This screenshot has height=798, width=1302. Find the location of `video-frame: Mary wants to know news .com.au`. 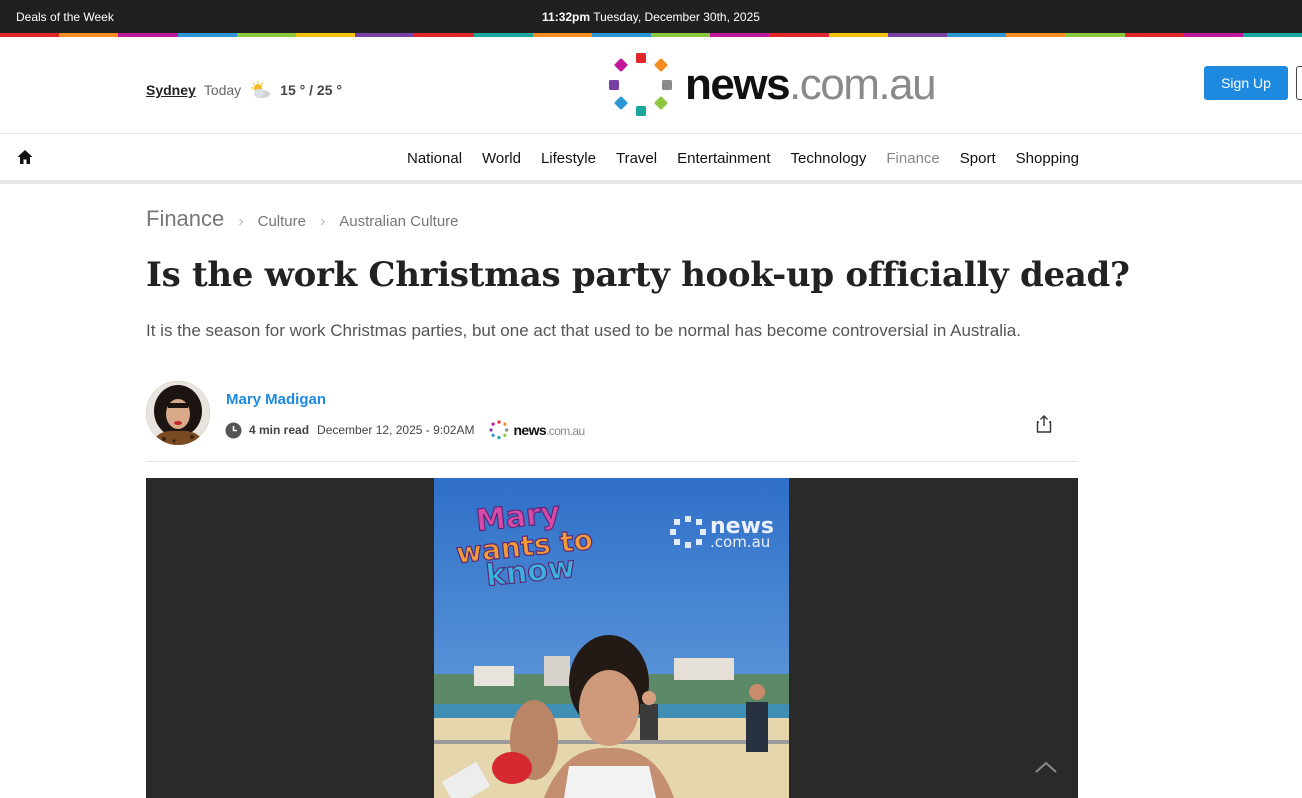

video-frame: Mary wants to know news .com.au is located at coordinates (611, 638).